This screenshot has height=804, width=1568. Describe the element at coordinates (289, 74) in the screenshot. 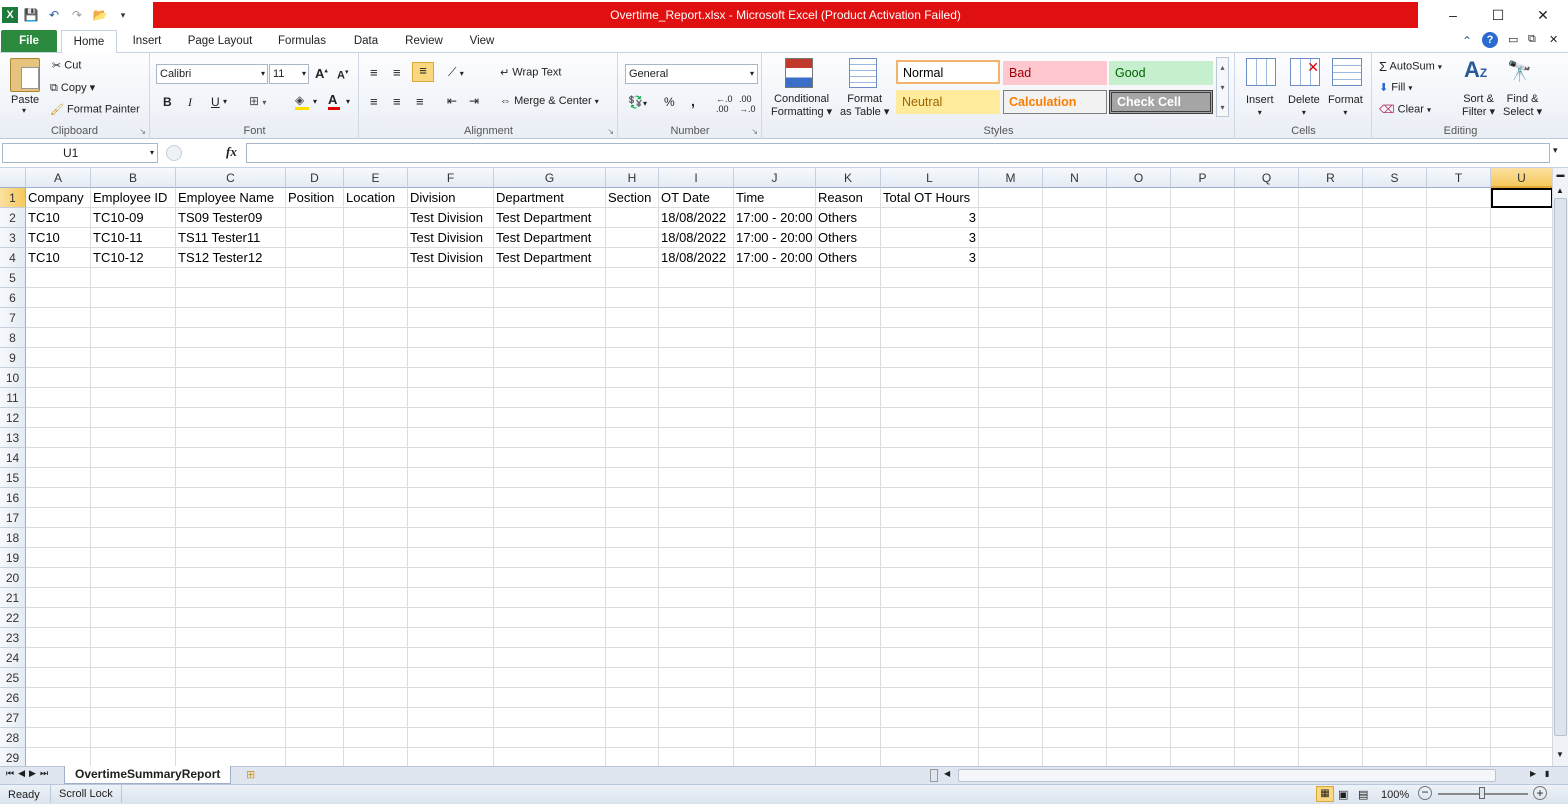

I see `font-size-select: 11 ▾` at that location.